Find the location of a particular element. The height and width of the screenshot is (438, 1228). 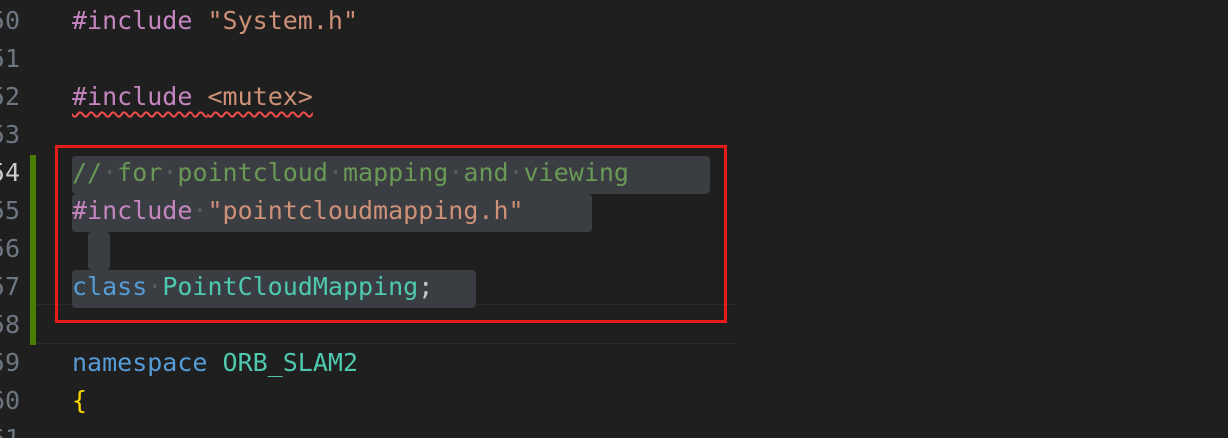

line-number: 59 is located at coordinates (10, 362).